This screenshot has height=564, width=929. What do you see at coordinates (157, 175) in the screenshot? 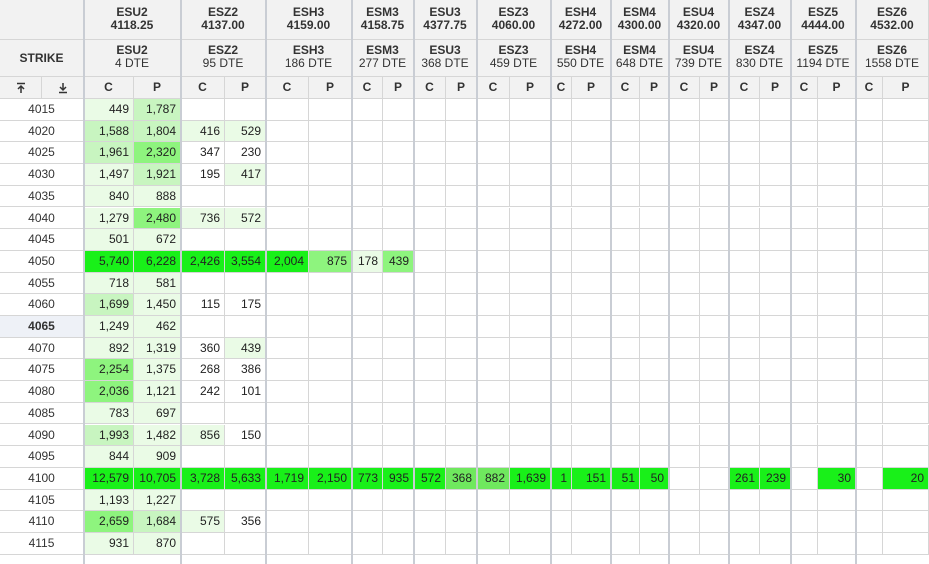
I see `put-open-interest-cell: 1,921` at bounding box center [157, 175].